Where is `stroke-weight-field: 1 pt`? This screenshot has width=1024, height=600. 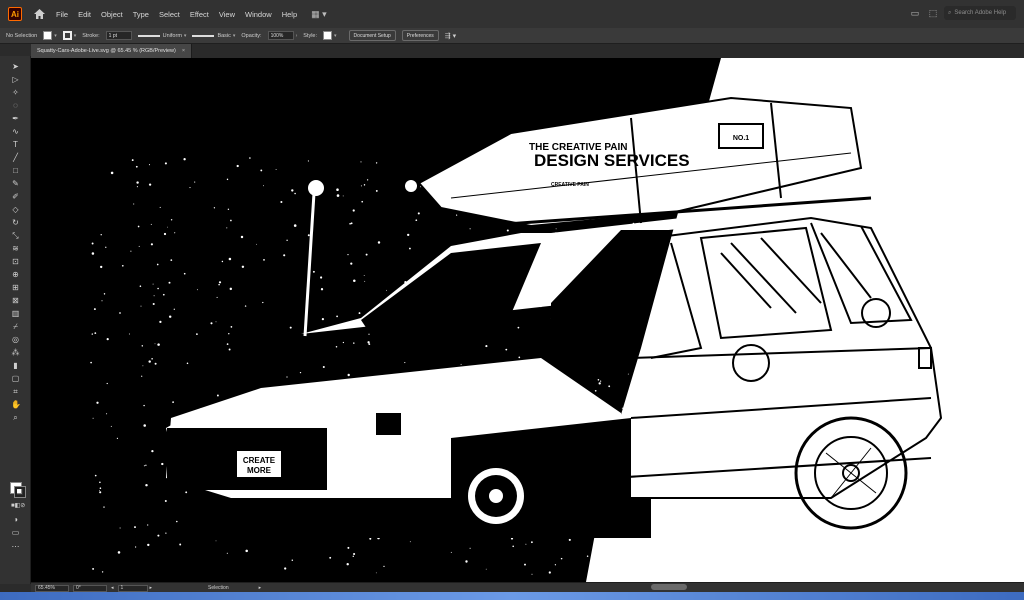
stroke-weight-field: 1 pt is located at coordinates (118, 35).